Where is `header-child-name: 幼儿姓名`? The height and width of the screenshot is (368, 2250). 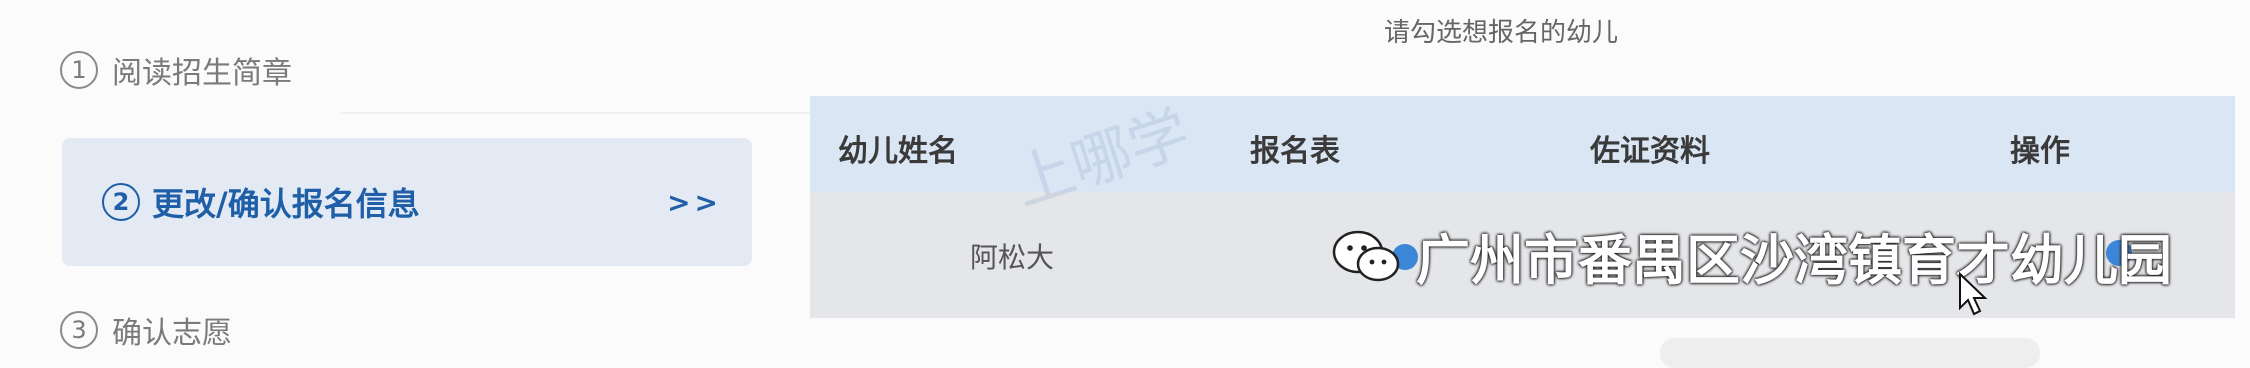 header-child-name: 幼儿姓名 is located at coordinates (898, 151).